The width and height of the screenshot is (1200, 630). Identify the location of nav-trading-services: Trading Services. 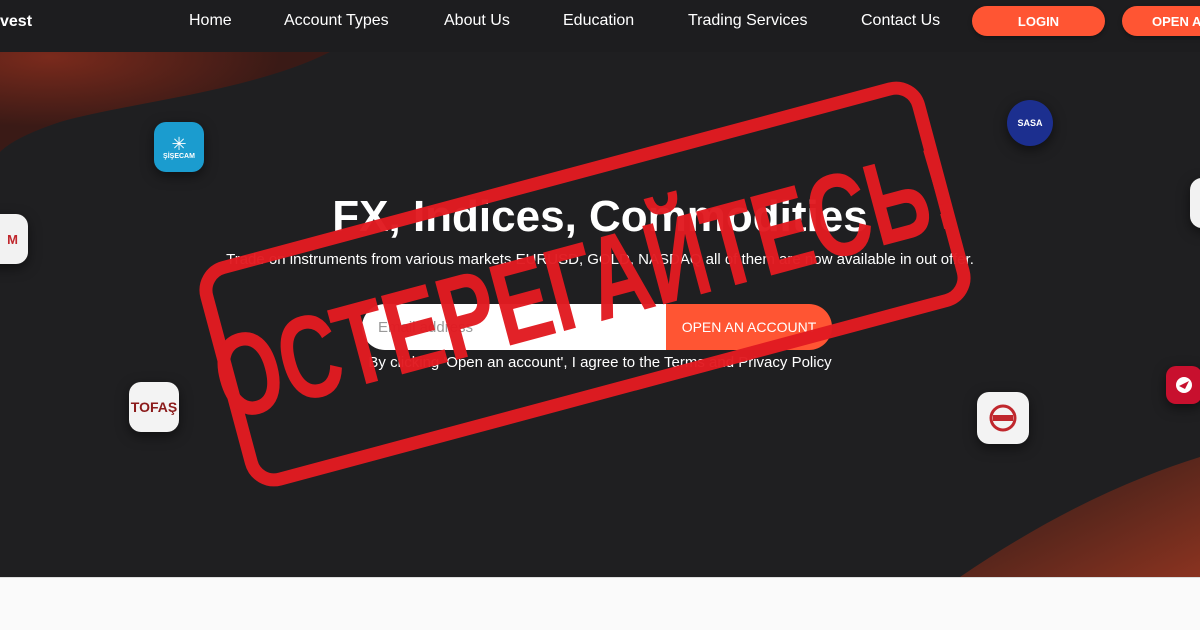
(747, 21).